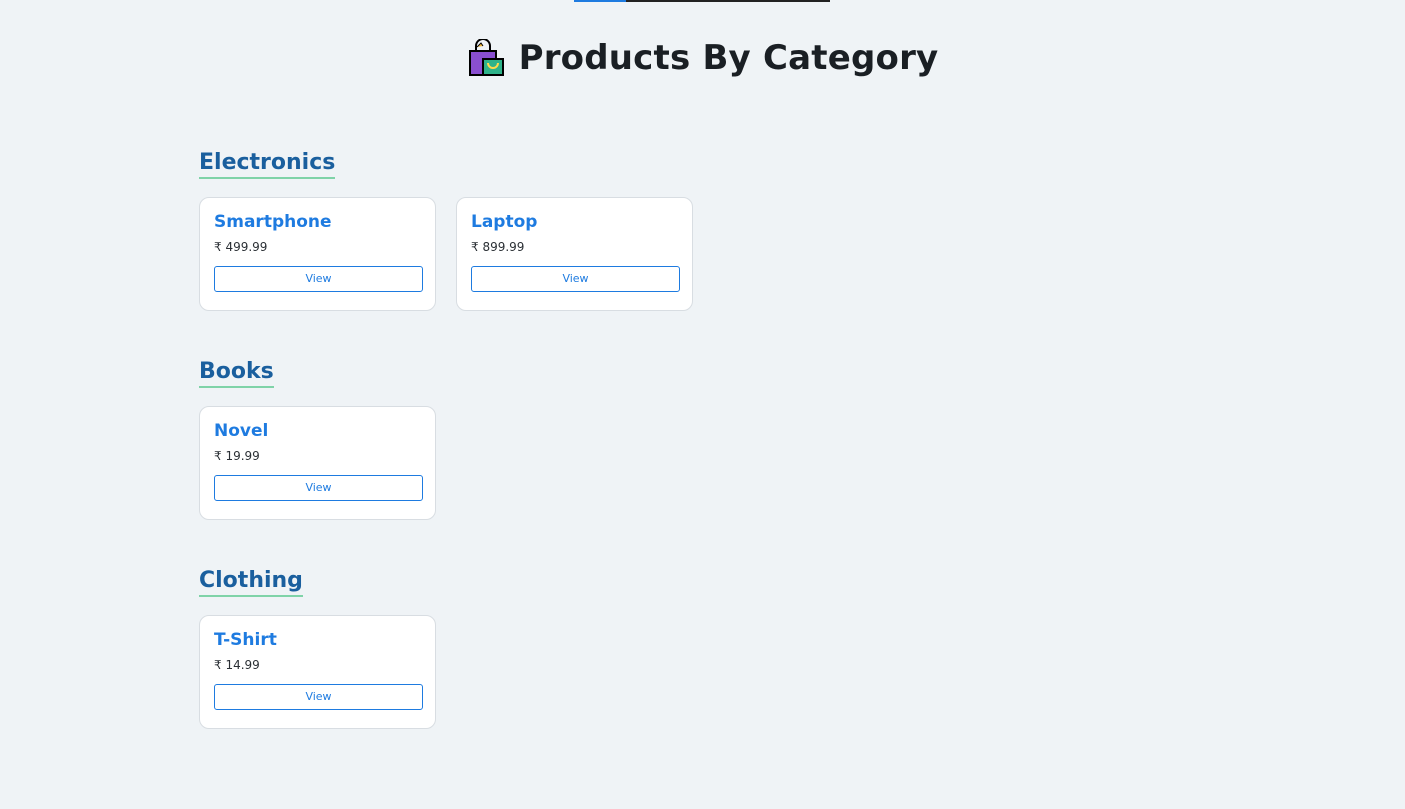 The height and width of the screenshot is (809, 1405). Describe the element at coordinates (267, 164) in the screenshot. I see `category-title: Electronics` at that location.